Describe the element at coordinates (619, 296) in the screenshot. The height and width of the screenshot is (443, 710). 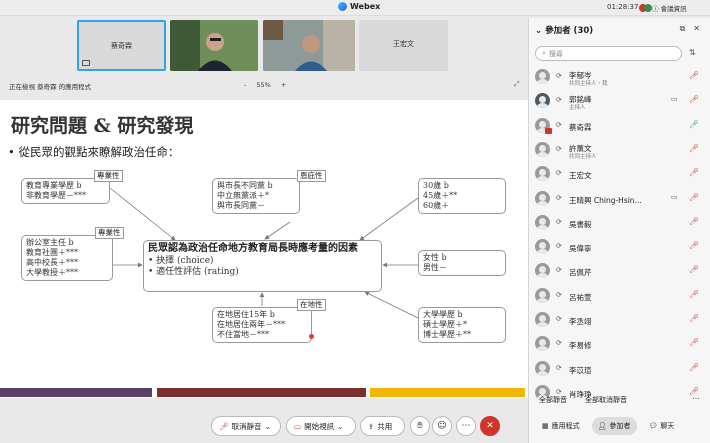
I see `participant-row: ⟳ 呂祐萱 🎤︎` at that location.